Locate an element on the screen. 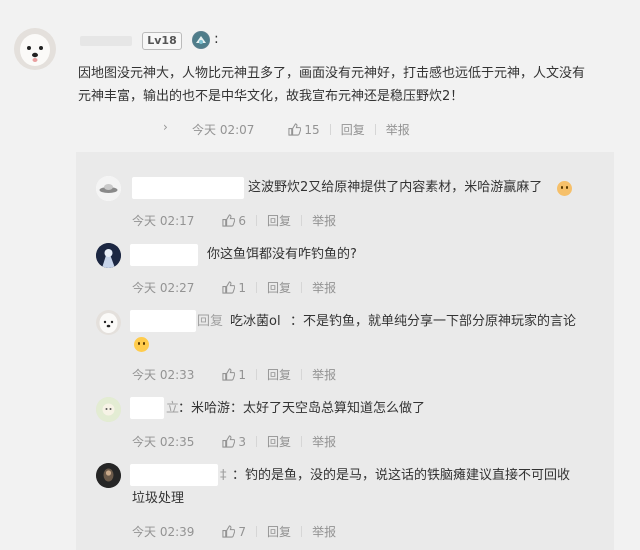 This screenshot has width=640, height=550. reply-text-line1: ：钓的是鱼，没的是马，说这话的铁脑瘫建议直接不可回收 is located at coordinates (401, 475).